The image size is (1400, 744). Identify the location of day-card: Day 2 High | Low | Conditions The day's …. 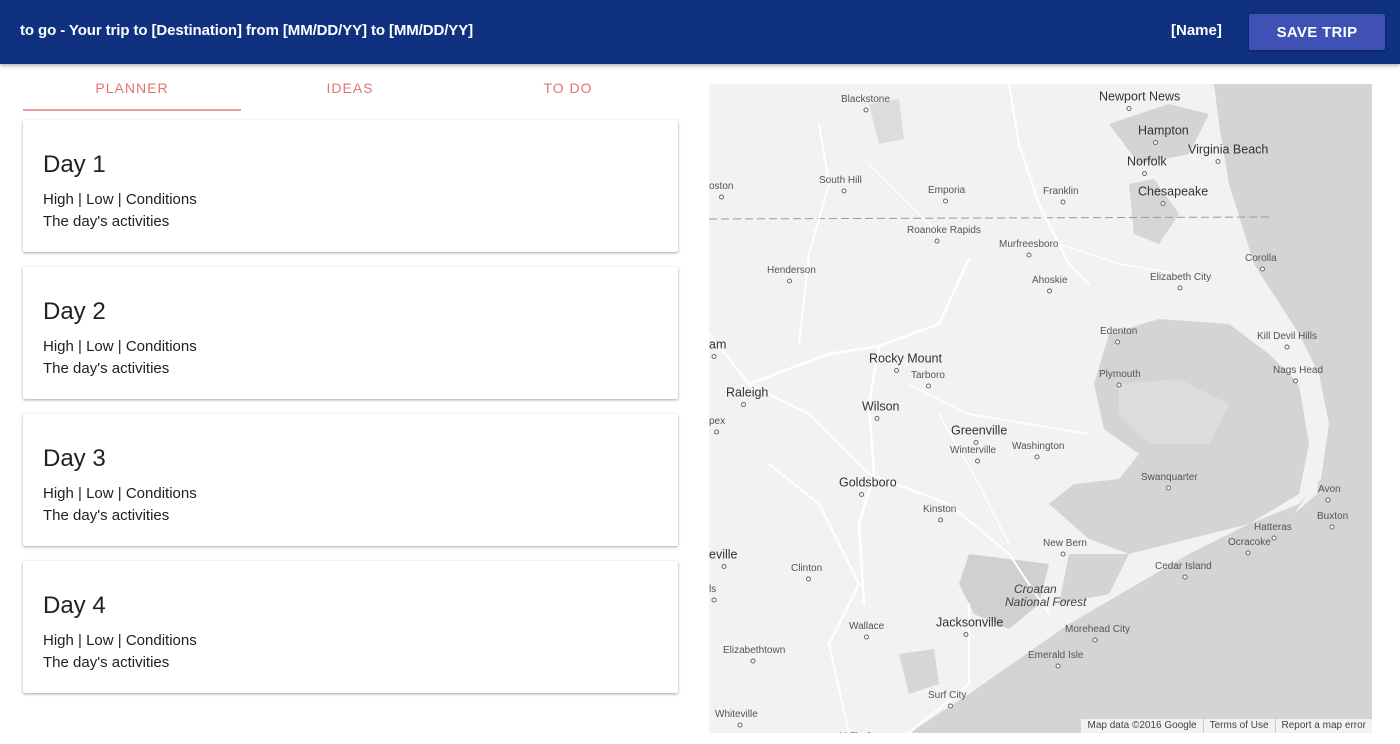
(350, 333).